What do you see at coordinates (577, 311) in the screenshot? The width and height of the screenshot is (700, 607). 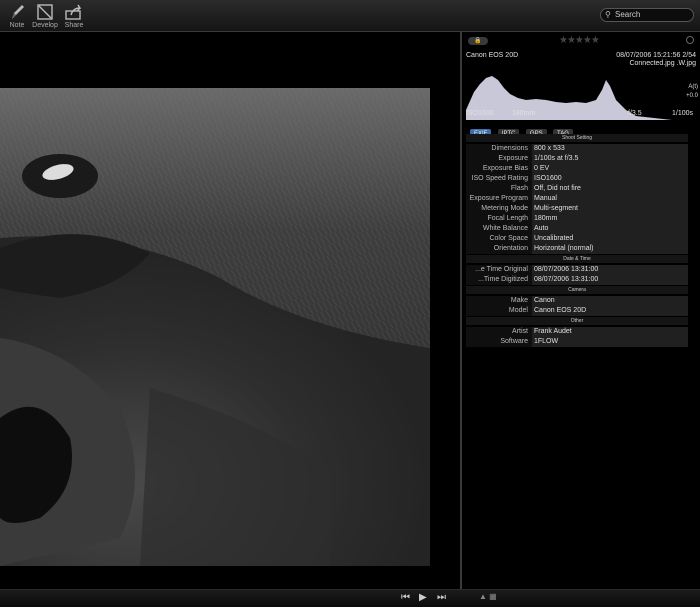 I see `table-row: Model Canon EOS 20D` at bounding box center [577, 311].